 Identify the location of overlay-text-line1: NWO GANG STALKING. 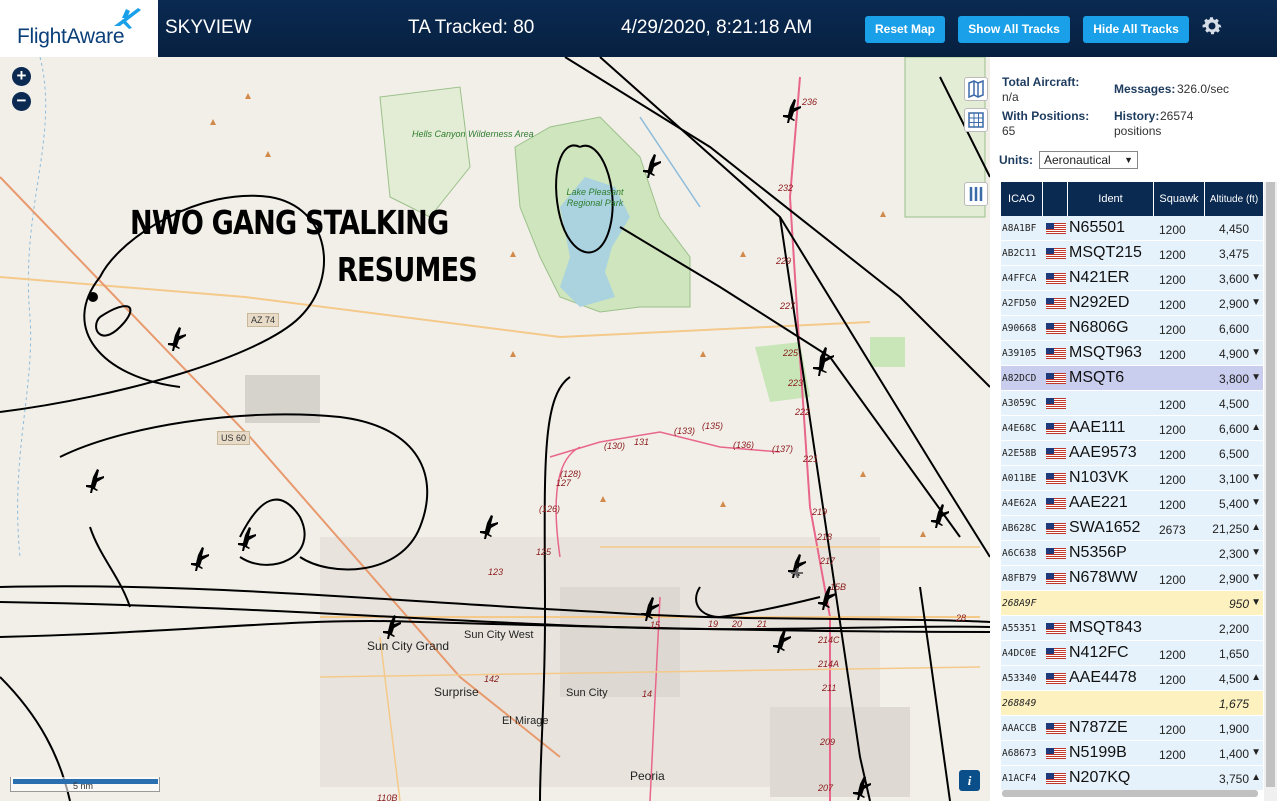
(289, 222).